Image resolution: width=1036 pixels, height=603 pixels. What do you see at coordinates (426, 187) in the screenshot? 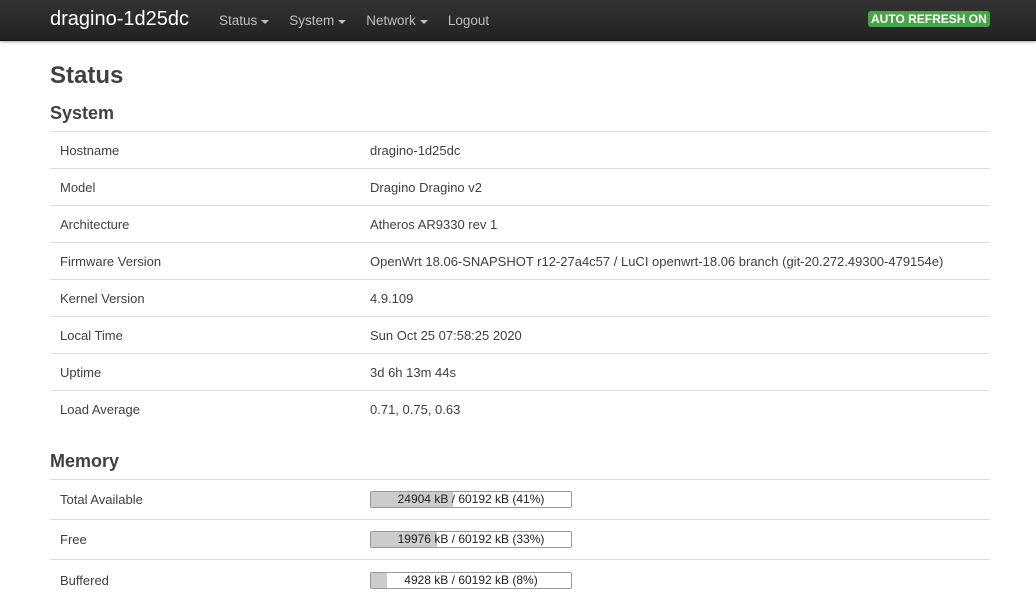
I see `row-value: Dragino Dragino v2` at bounding box center [426, 187].